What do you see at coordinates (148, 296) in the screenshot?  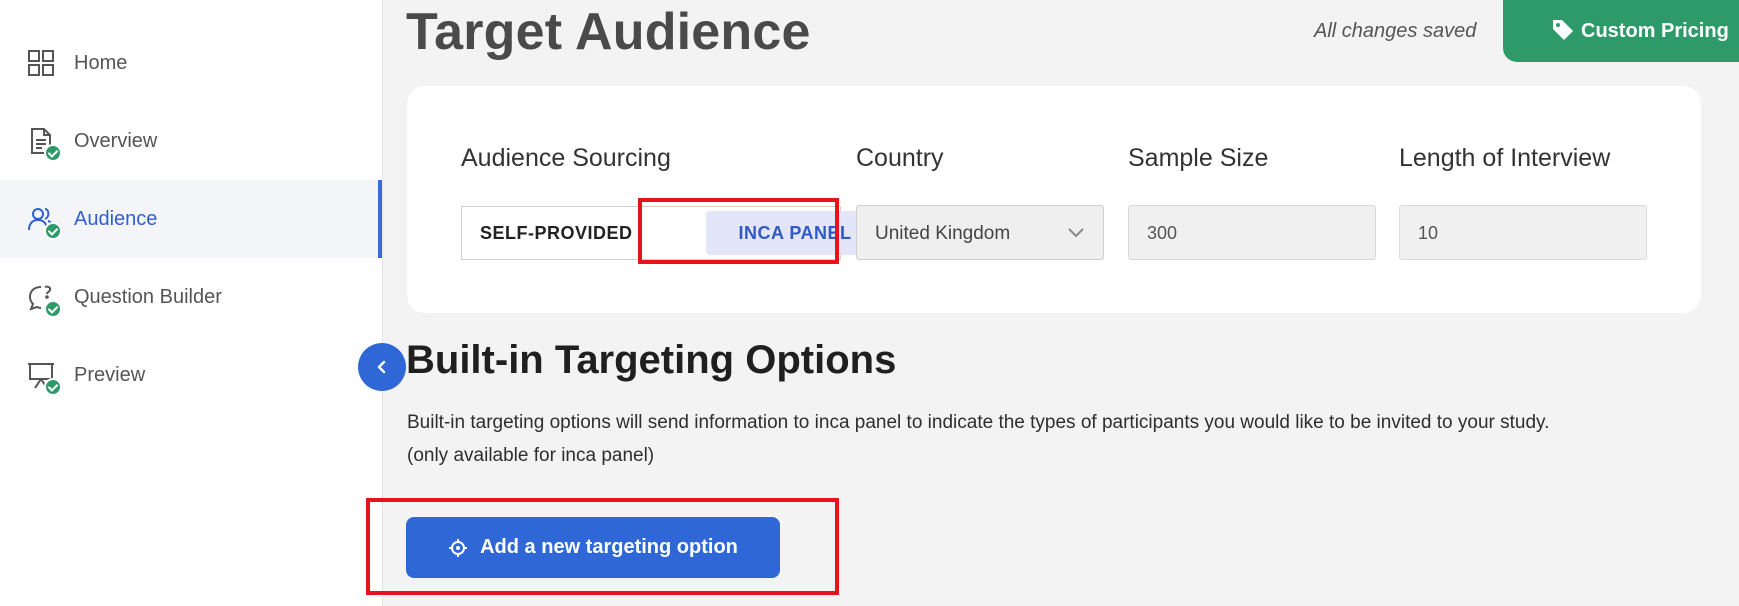 I see `sidebar-item-label: Question Builder` at bounding box center [148, 296].